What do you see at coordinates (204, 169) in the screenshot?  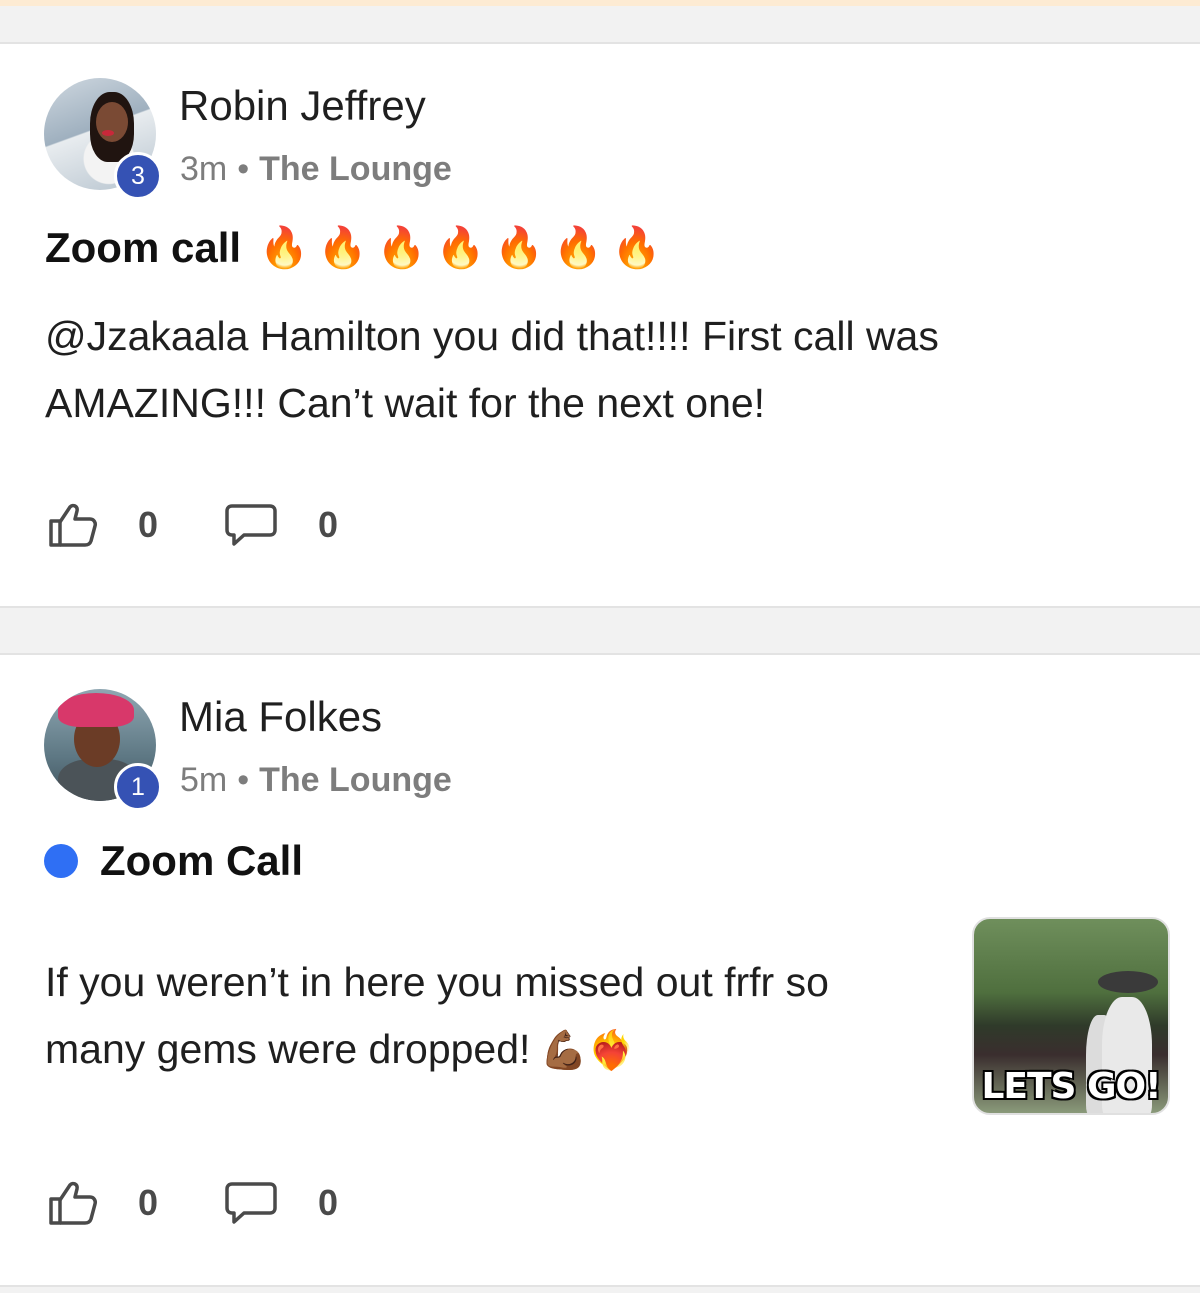 I see `post-time: 3m` at bounding box center [204, 169].